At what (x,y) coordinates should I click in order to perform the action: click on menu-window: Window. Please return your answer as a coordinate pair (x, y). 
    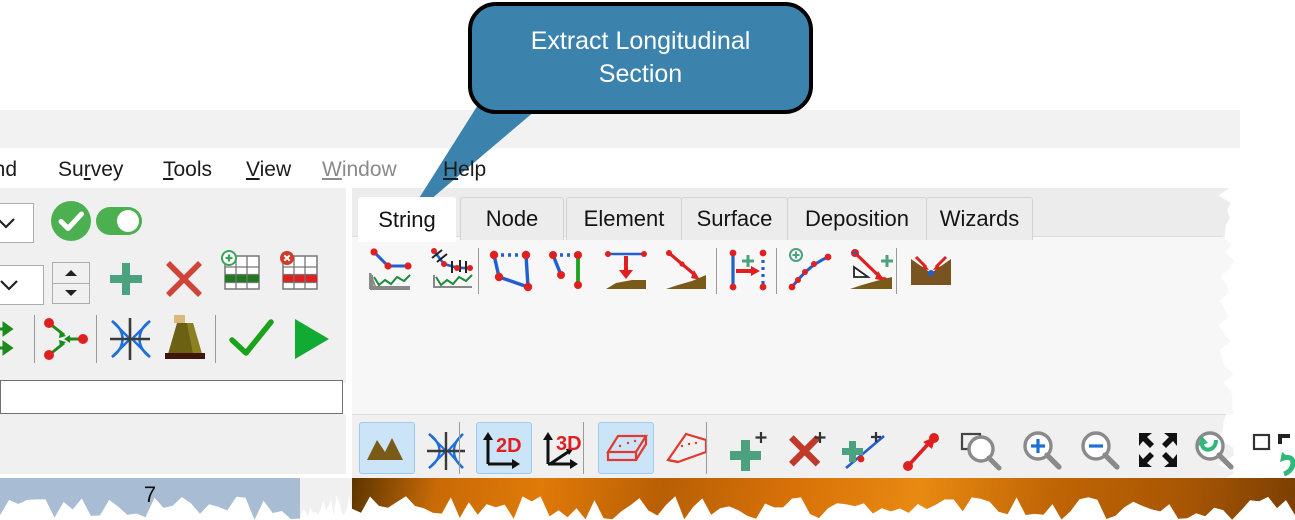
    Looking at the image, I should click on (359, 170).